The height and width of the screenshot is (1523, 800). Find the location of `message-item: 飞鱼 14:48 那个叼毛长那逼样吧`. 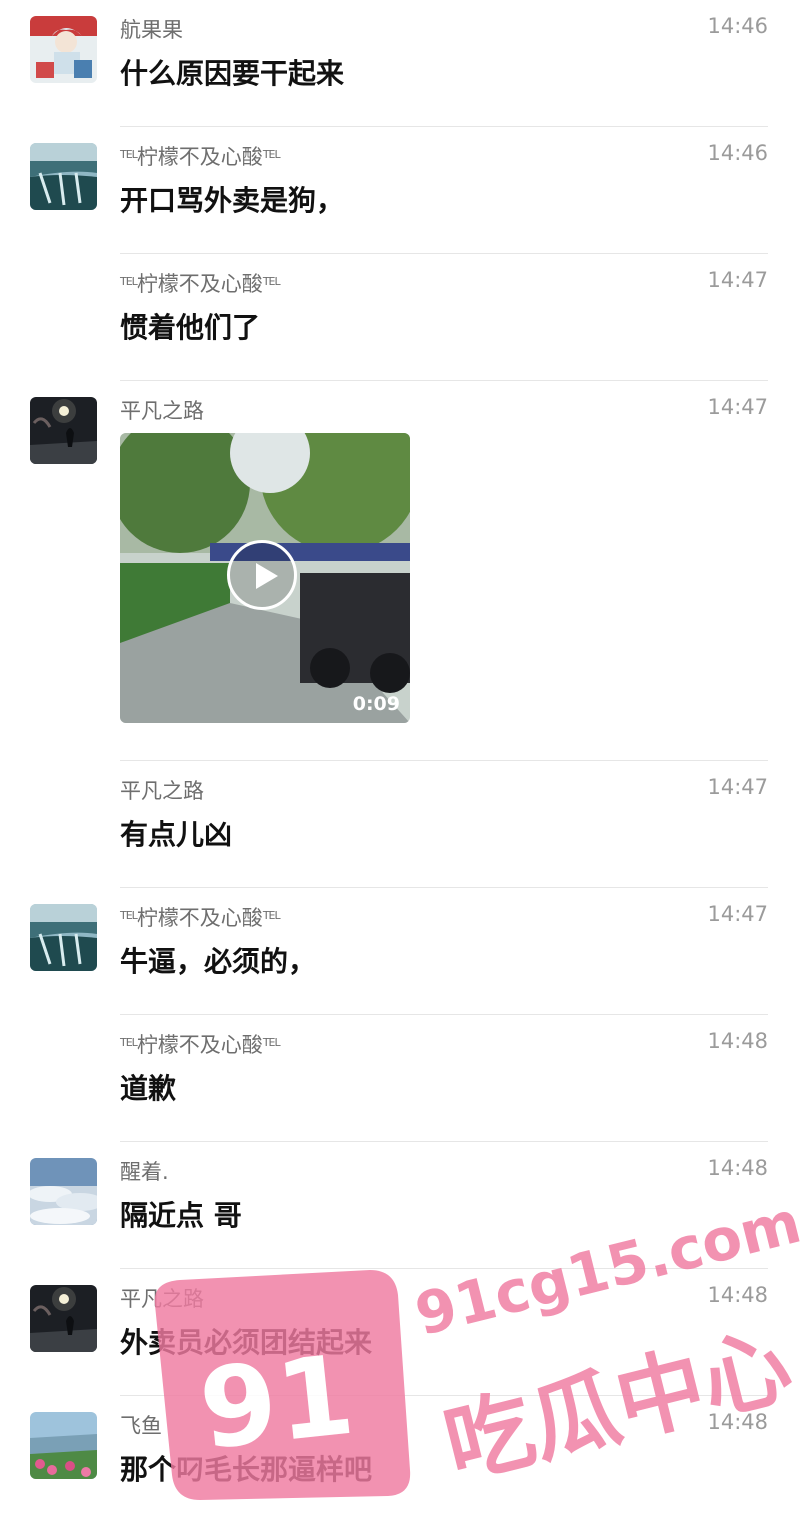

message-item: 飞鱼 14:48 那个叼毛长那逼样吧 is located at coordinates (400, 1459).